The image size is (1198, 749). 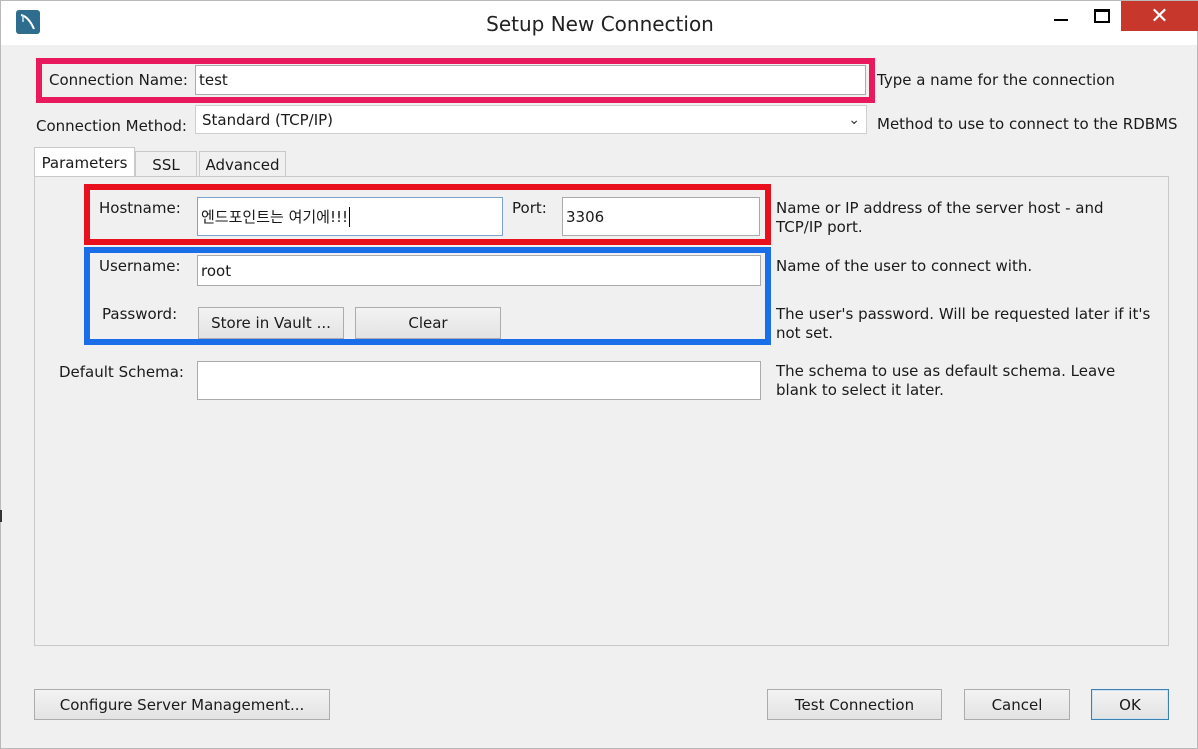 What do you see at coordinates (661, 216) in the screenshot?
I see `port-input: 3306` at bounding box center [661, 216].